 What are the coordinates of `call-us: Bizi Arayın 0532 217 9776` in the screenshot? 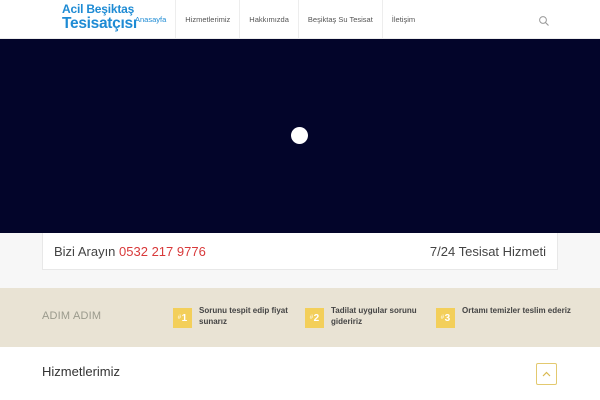 It's located at (130, 251).